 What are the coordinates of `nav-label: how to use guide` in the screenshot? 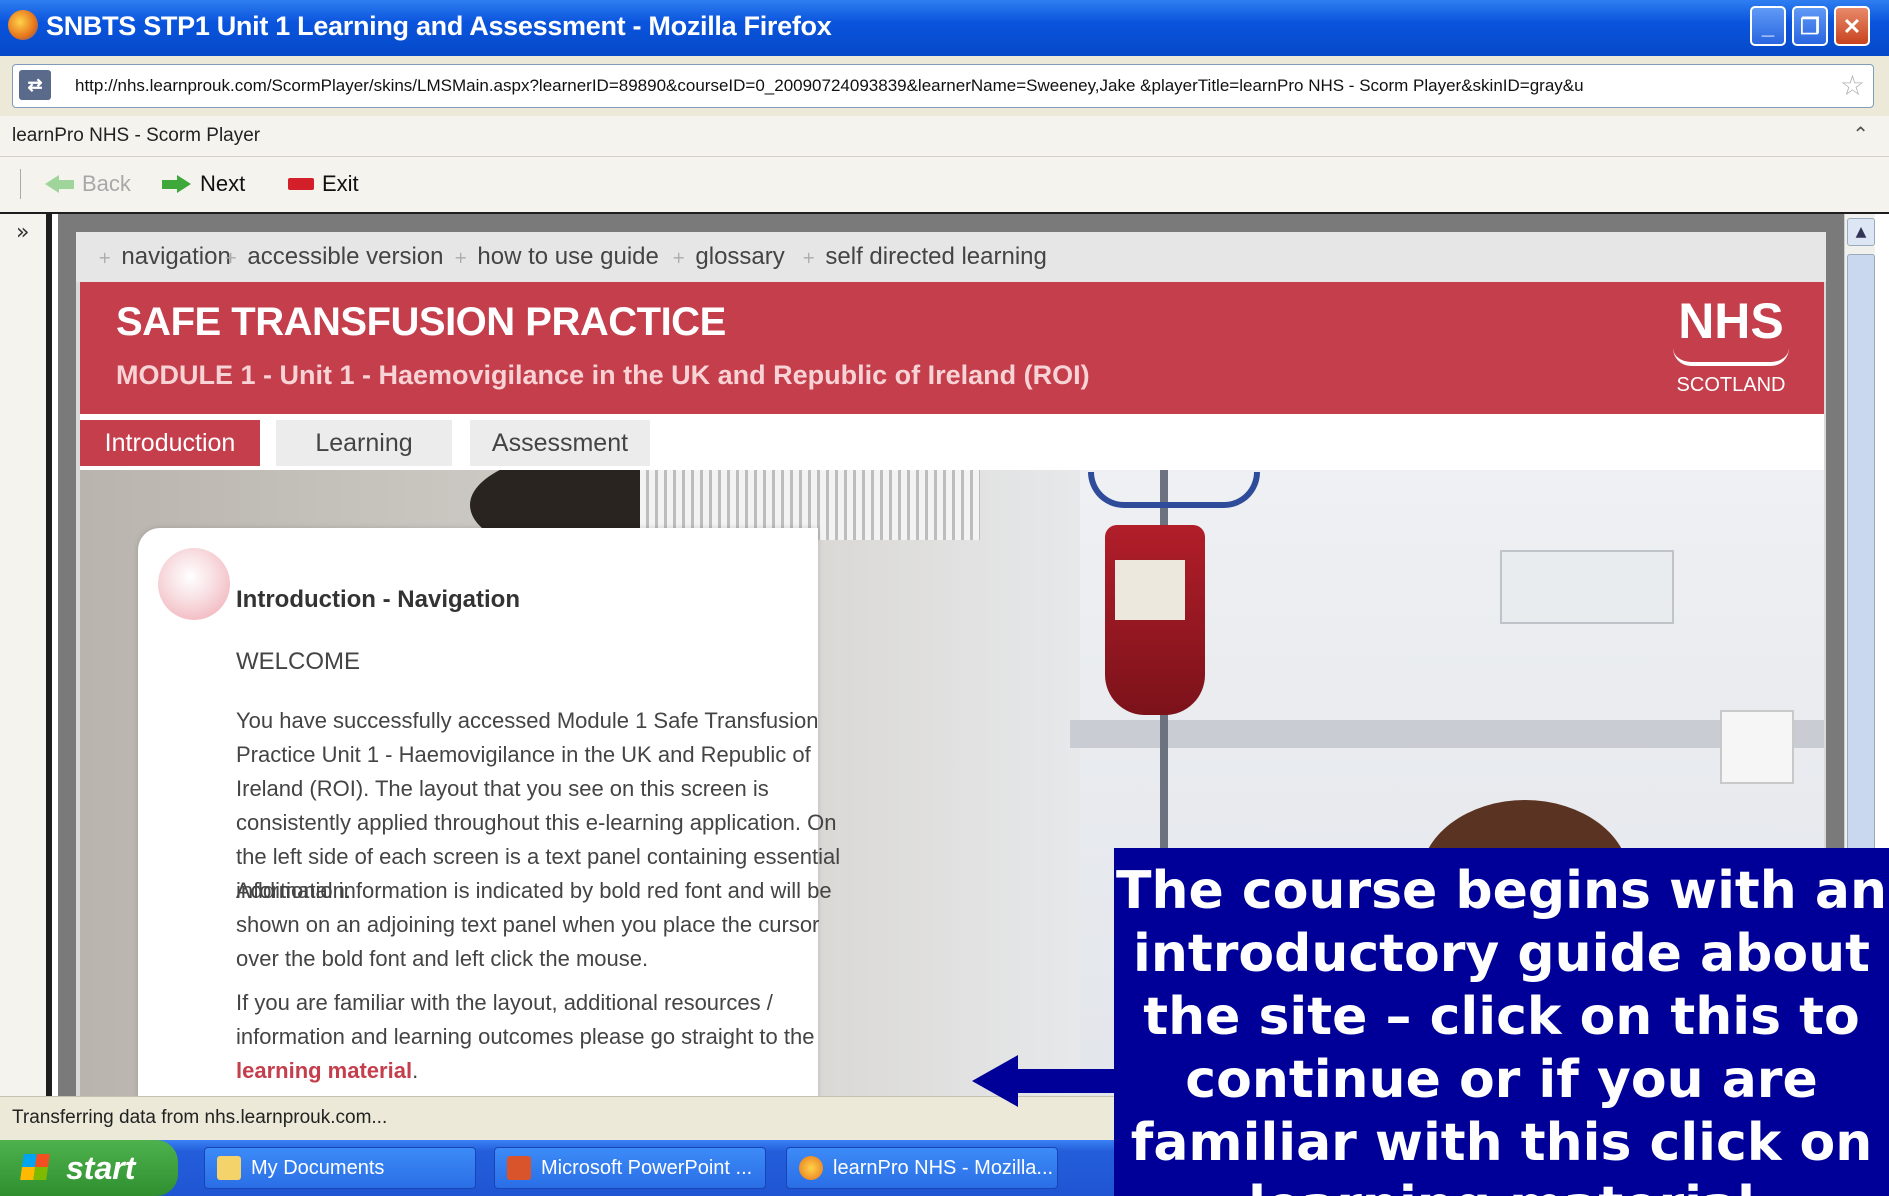 It's located at (568, 256).